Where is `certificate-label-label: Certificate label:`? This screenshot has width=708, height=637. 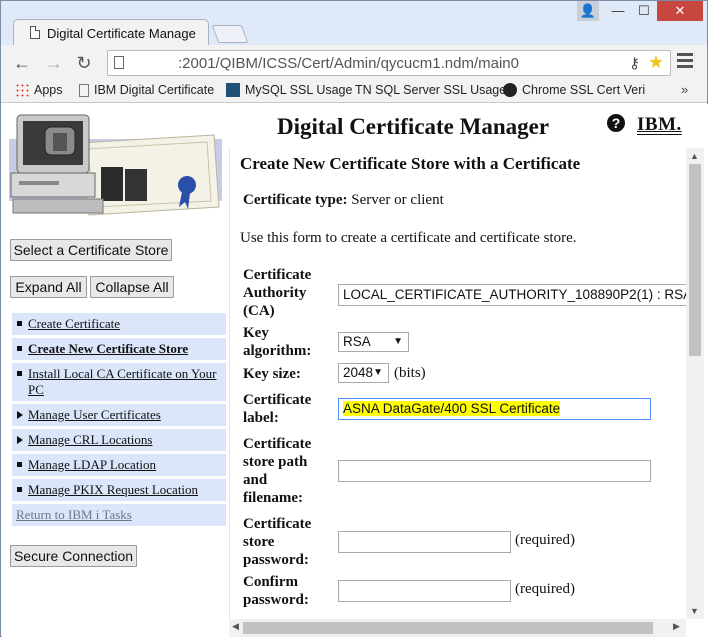
certificate-label-label: Certificate label: is located at coordinates (277, 409).